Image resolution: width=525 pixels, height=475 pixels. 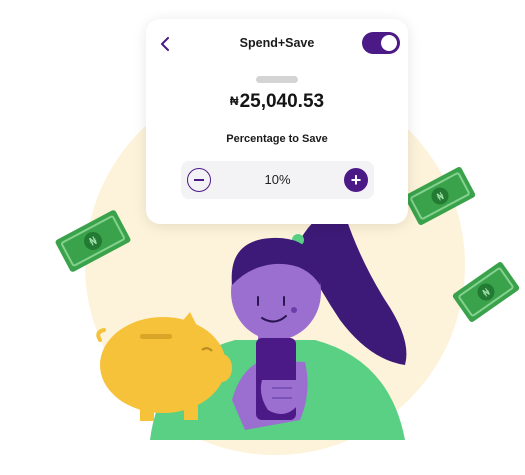 I want to click on increase-button: +, so click(x=356, y=180).